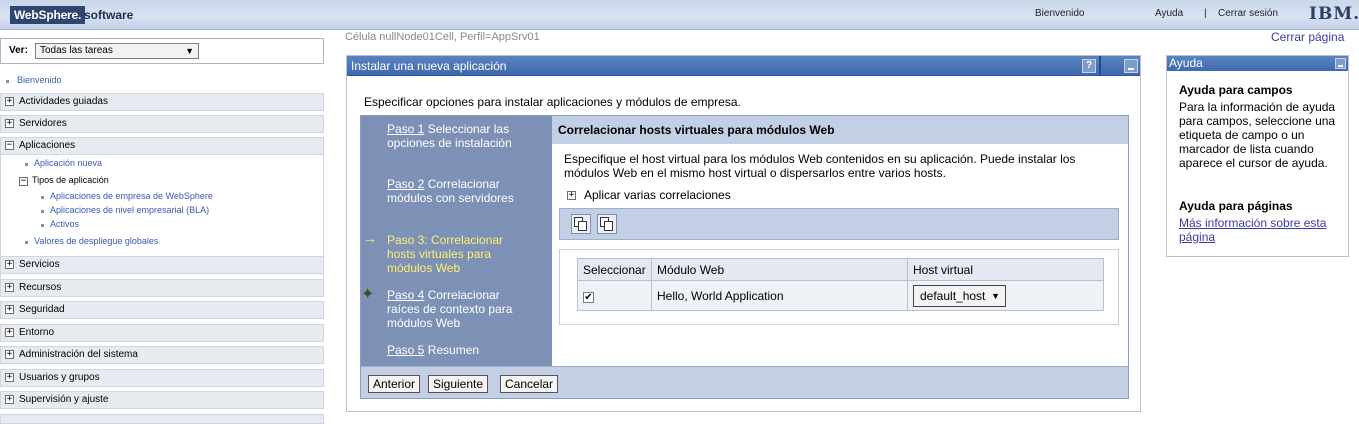 This screenshot has width=1359, height=424. Describe the element at coordinates (370, 238) in the screenshot. I see `current-step-arrow-icon: →` at that location.